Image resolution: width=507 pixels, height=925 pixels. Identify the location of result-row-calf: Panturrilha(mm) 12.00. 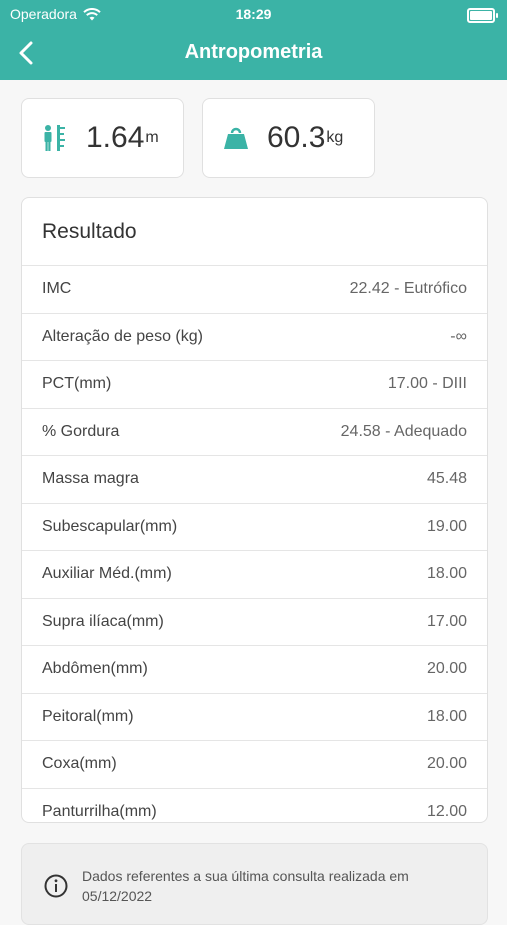
(254, 806).